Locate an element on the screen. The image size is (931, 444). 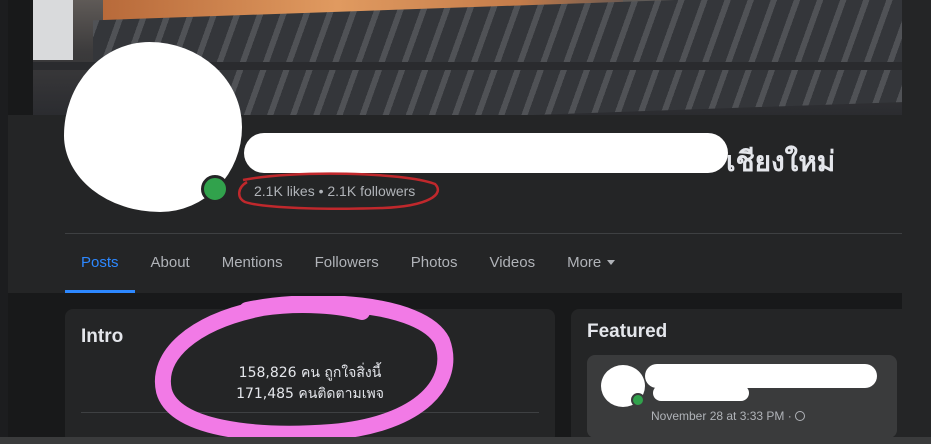
globe-icon is located at coordinates (799, 416).